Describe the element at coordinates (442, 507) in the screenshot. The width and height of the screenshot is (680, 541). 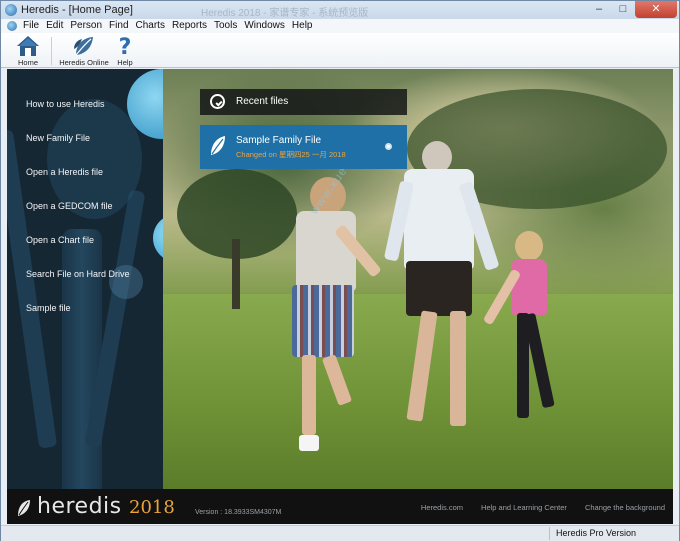
I see `link-heredis-com: Heredis.com` at that location.